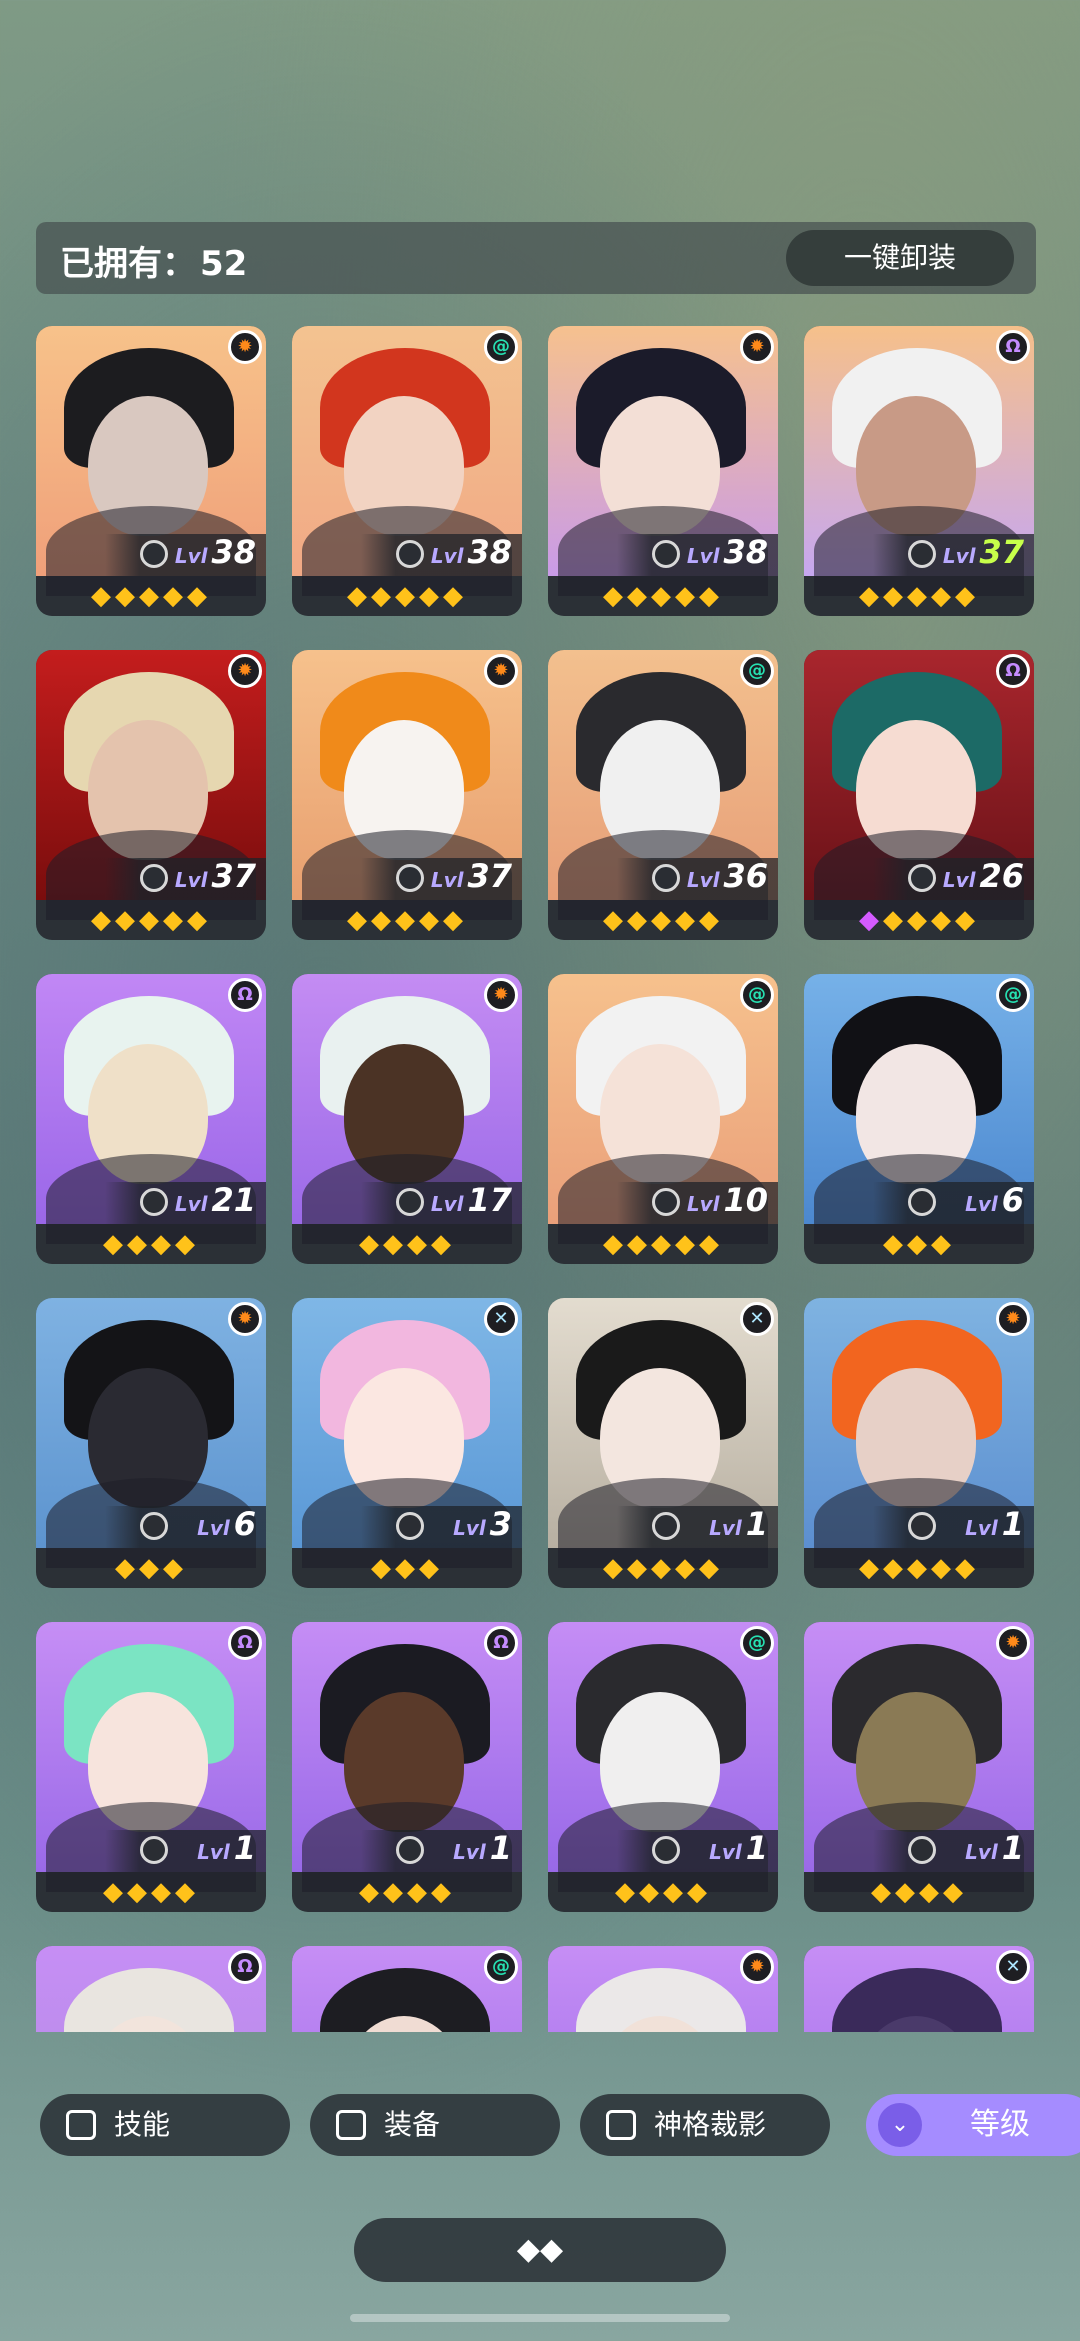 The width and height of the screenshot is (1080, 2341). What do you see at coordinates (540, 2318) in the screenshot?
I see `home-indicator` at bounding box center [540, 2318].